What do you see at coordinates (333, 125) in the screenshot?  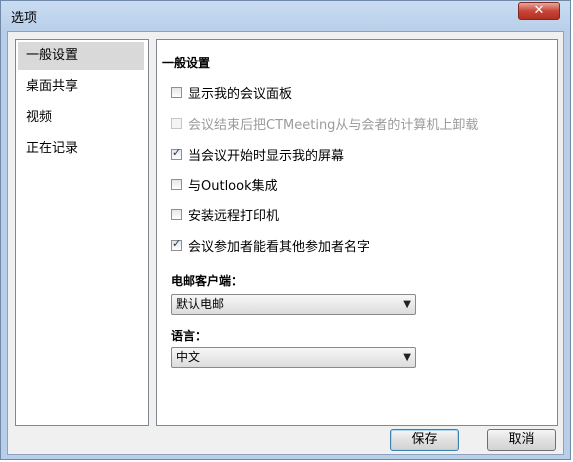 I see `option-label: 会议结束后把CTMeeting从与会者的计算机上卸载` at bounding box center [333, 125].